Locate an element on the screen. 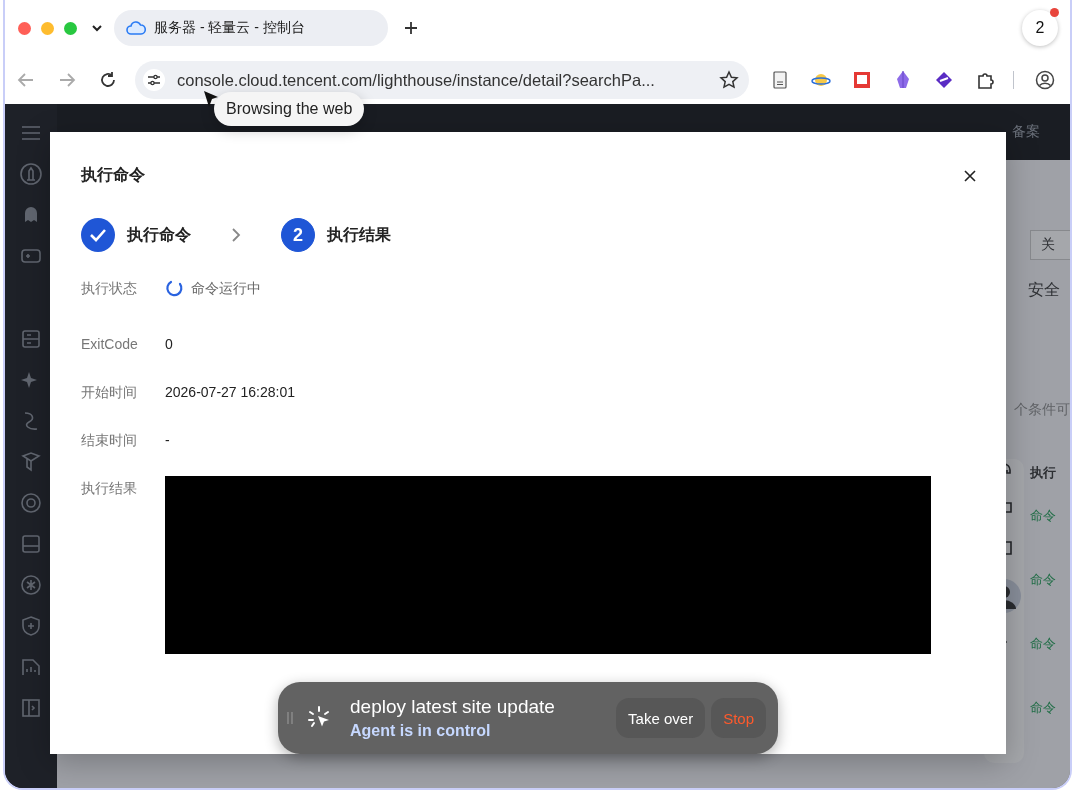 This screenshot has height=802, width=1080. alert-dot-icon is located at coordinates (1054, 12).